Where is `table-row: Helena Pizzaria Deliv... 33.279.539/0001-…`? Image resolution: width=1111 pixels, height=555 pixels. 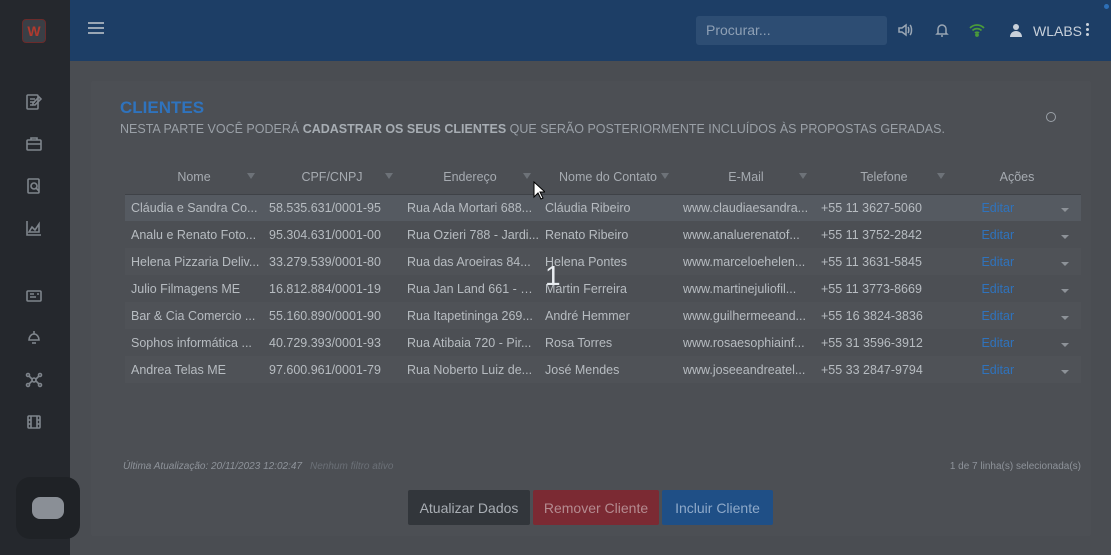 table-row: Helena Pizzaria Deliv... 33.279.539/0001-… is located at coordinates (603, 261).